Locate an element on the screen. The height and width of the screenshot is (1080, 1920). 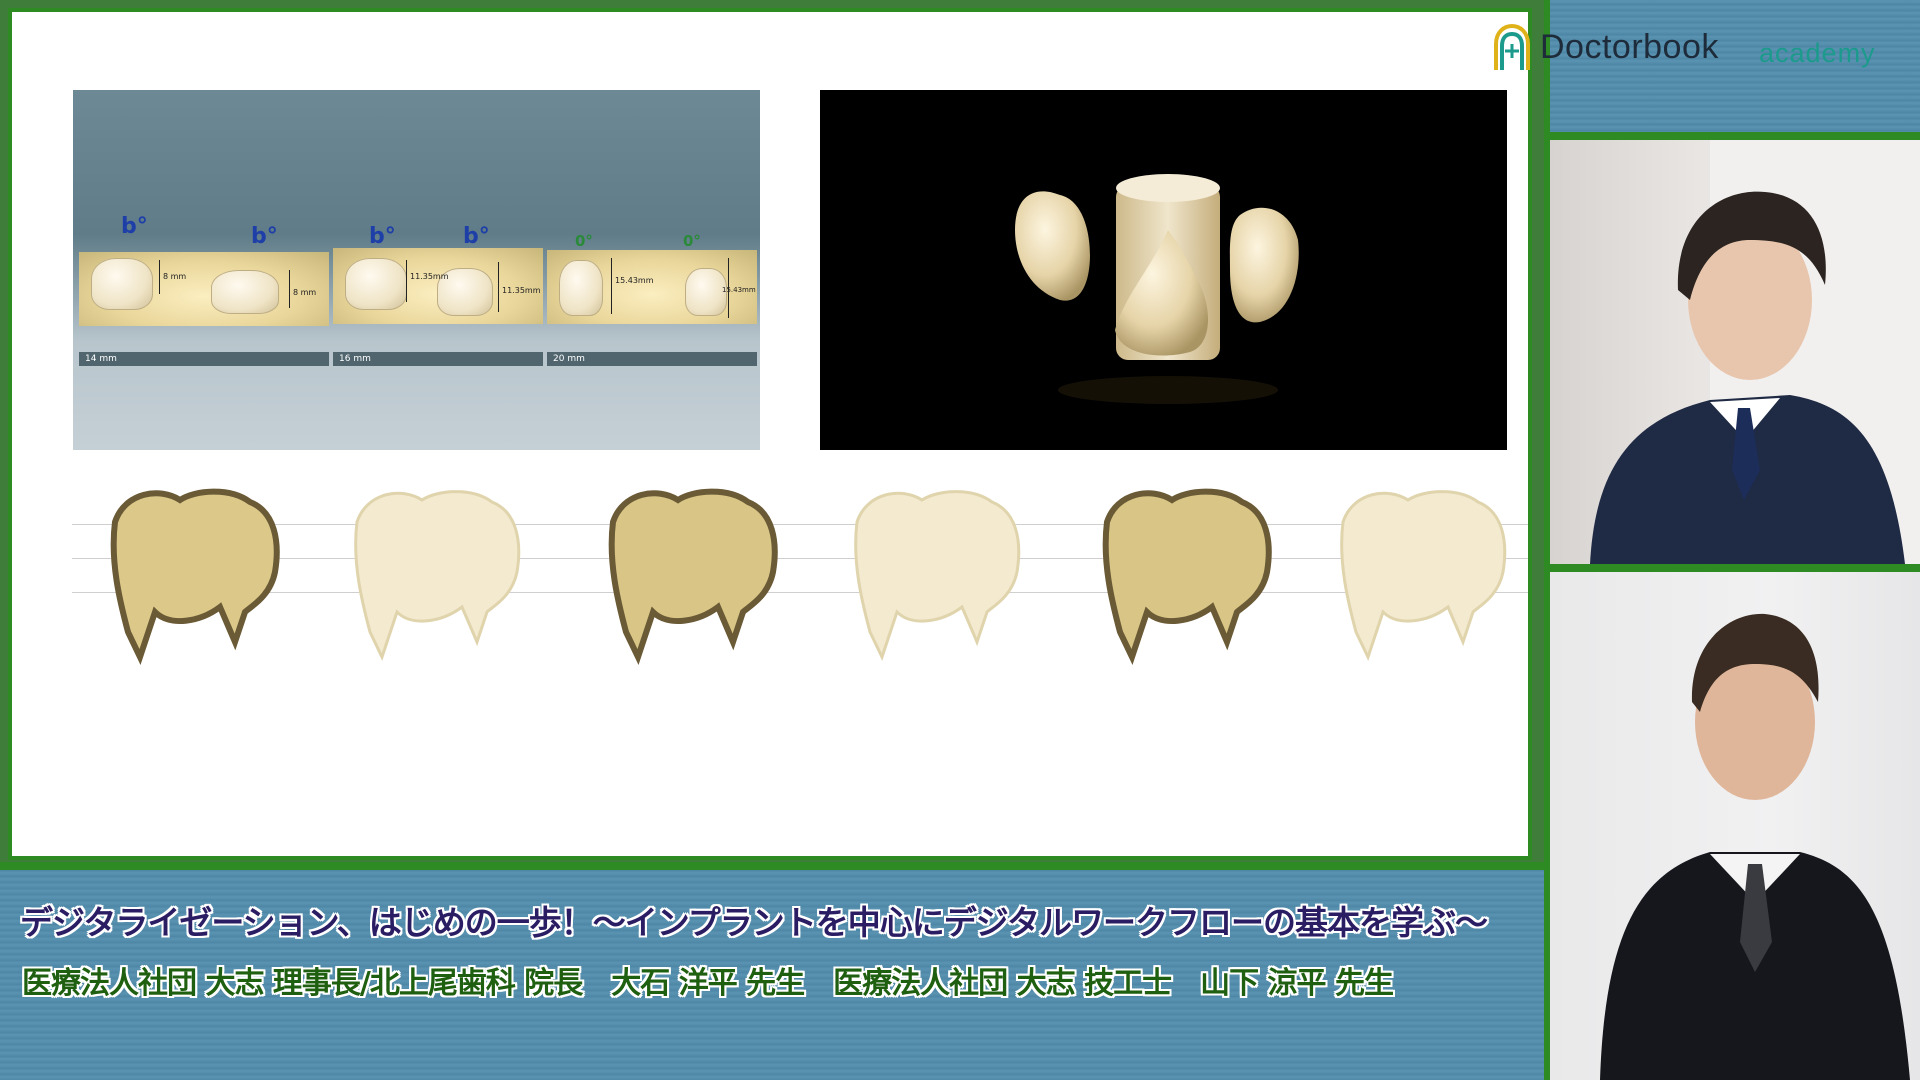
scale-bar-14: 14 mm is located at coordinates (204, 359).